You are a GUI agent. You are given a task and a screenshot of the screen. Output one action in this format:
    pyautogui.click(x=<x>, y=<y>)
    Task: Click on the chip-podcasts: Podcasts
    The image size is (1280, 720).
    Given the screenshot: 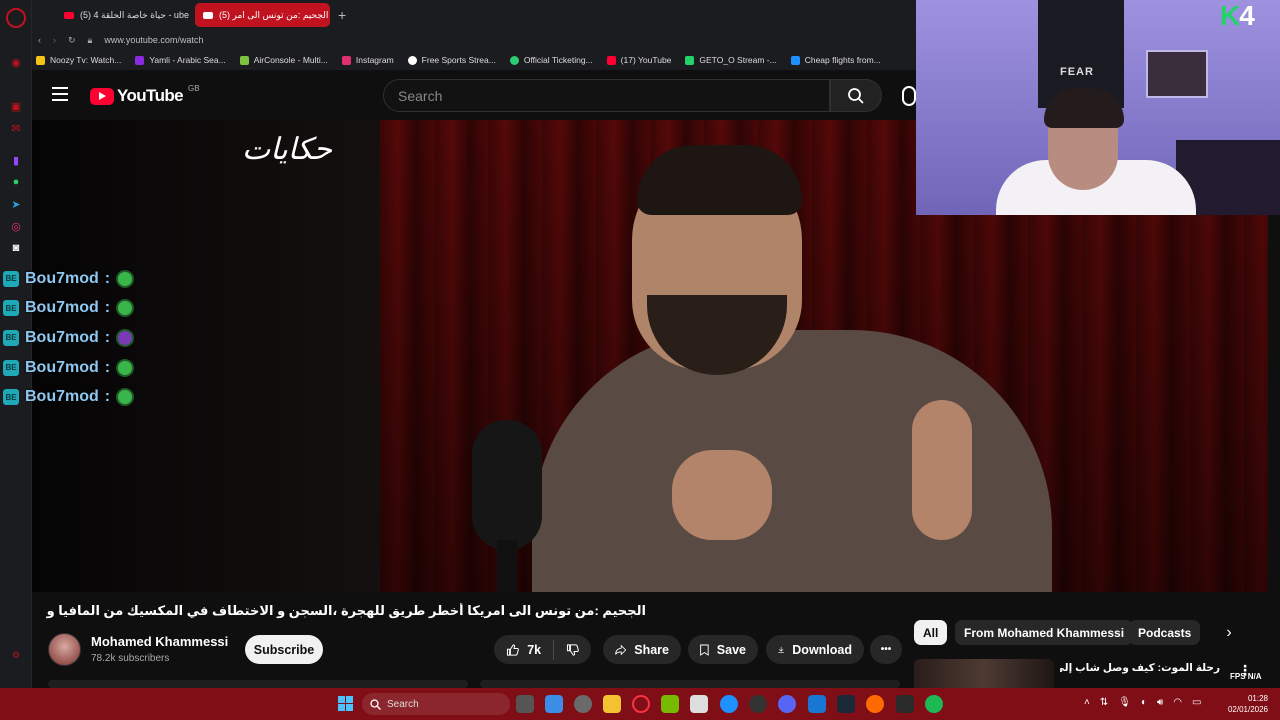 What is the action you would take?
    pyautogui.click(x=1165, y=632)
    